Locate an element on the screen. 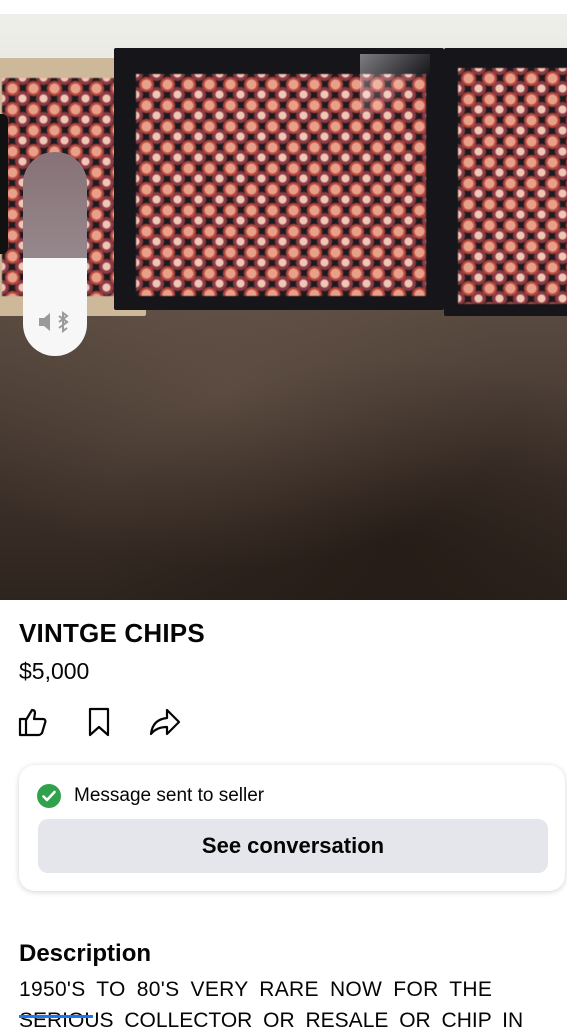 This screenshot has width=567, height=1033. volume-indicator is located at coordinates (55, 254).